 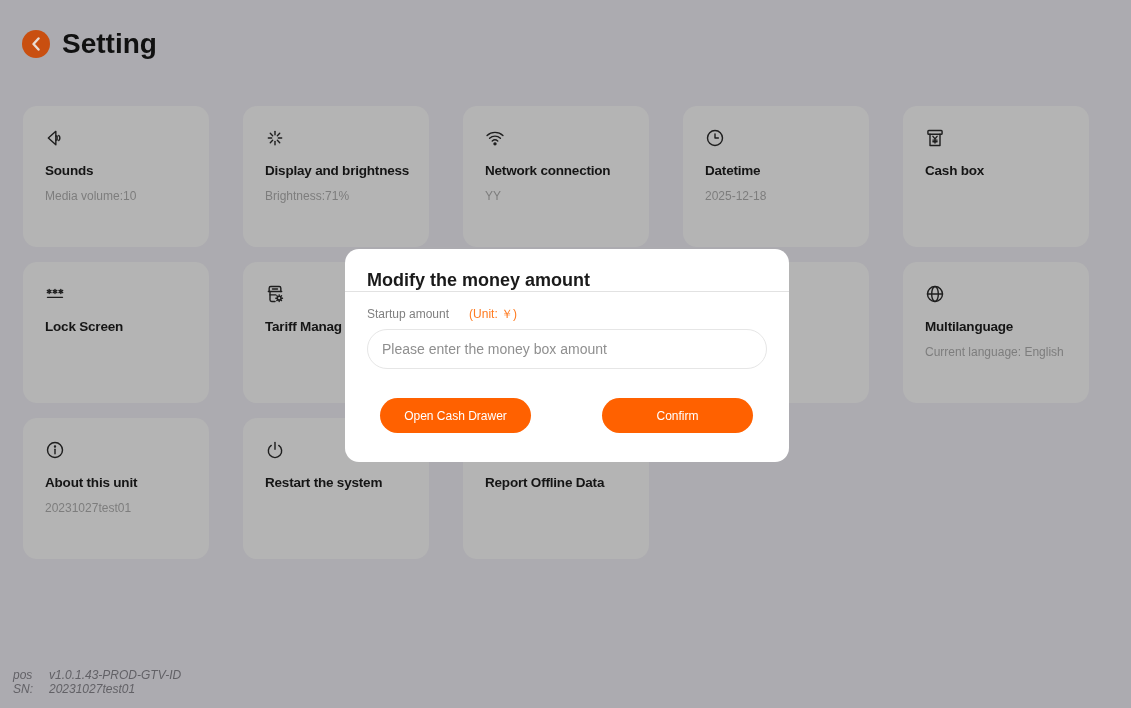 I want to click on settings-tile: Lock Screen, so click(x=116, y=332).